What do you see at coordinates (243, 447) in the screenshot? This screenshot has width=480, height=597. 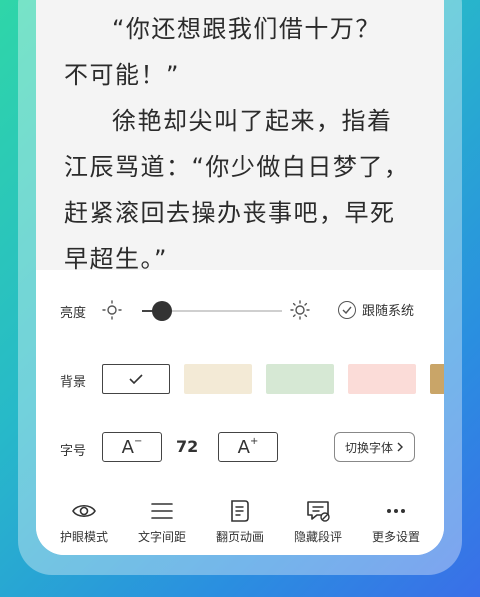 I see `font-increase-label: A` at bounding box center [243, 447].